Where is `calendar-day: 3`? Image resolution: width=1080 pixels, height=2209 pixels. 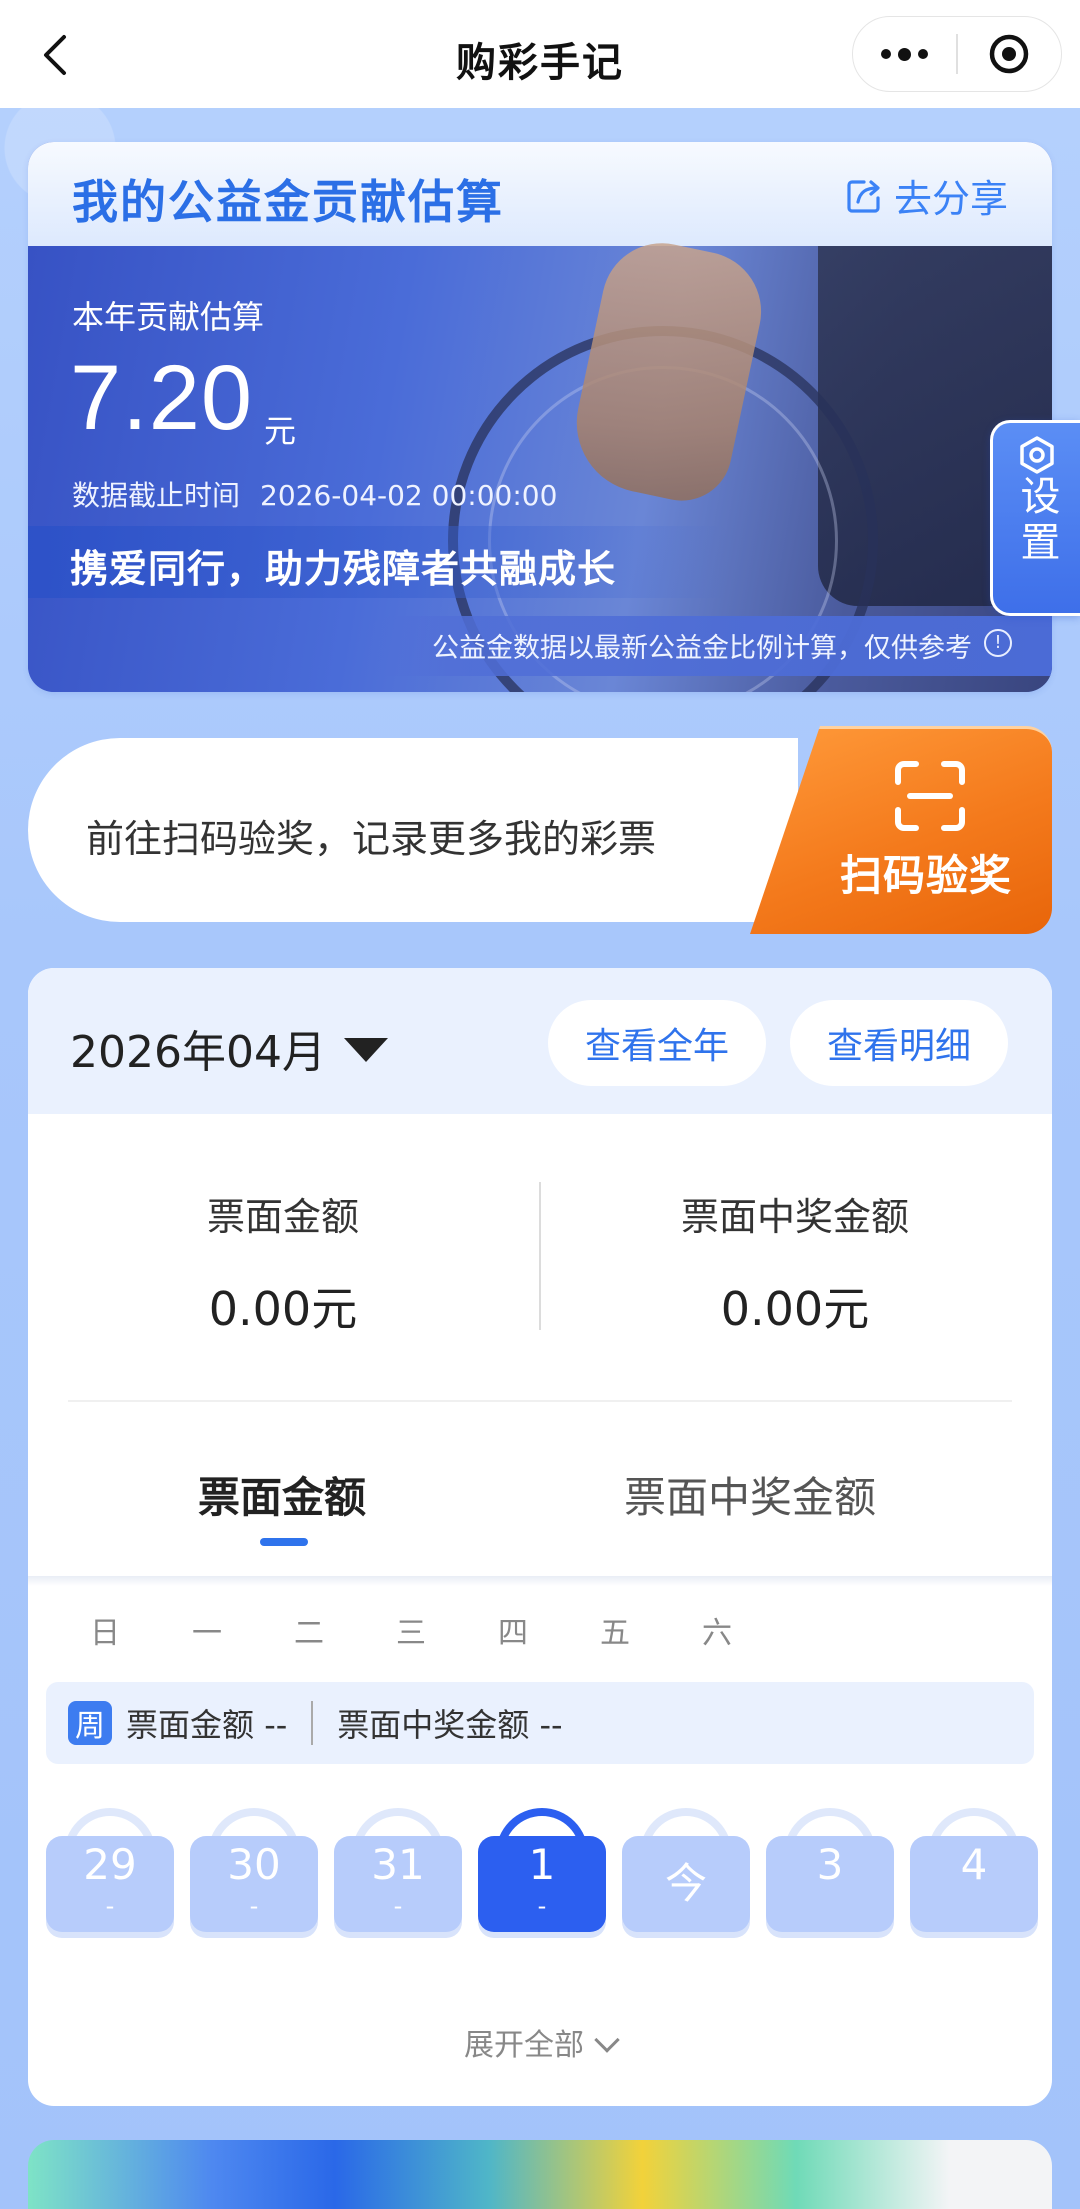
calendar-day: 3 is located at coordinates (830, 1875).